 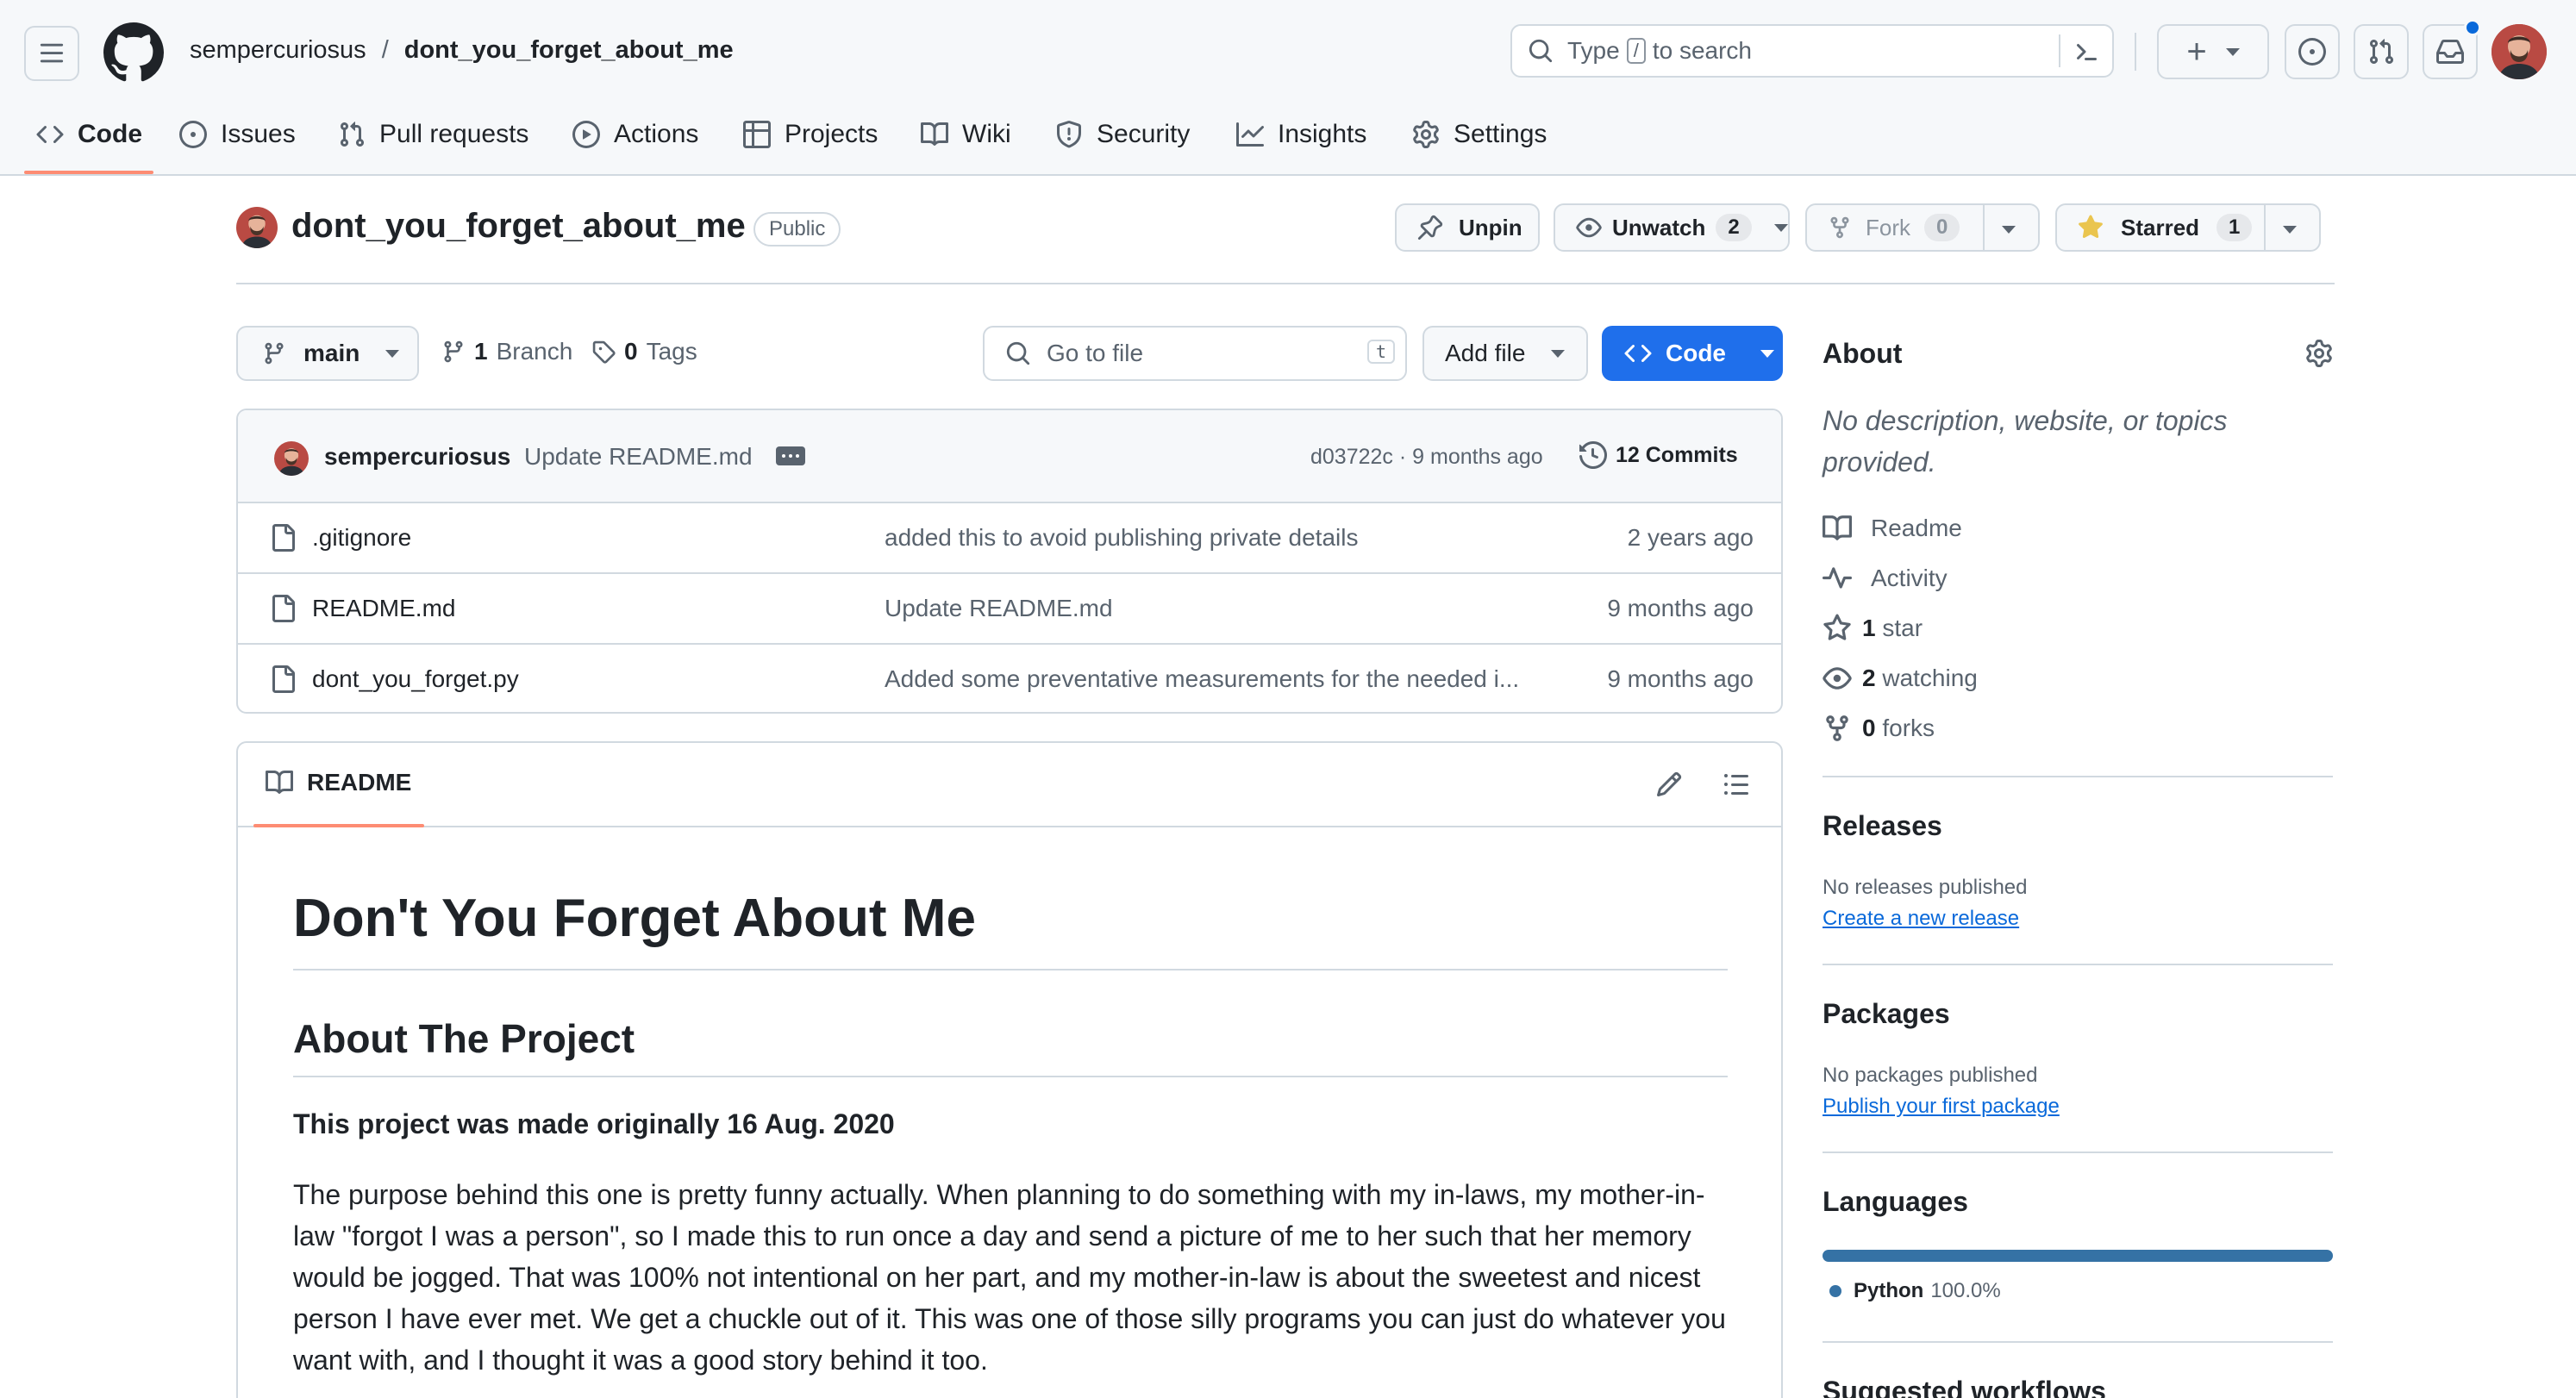 I want to click on graph-icon, so click(x=1250, y=134).